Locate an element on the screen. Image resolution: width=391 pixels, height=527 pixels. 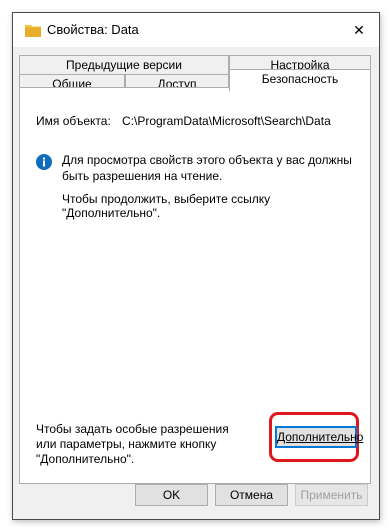
cancel-button: Отмена is located at coordinates (251, 495).